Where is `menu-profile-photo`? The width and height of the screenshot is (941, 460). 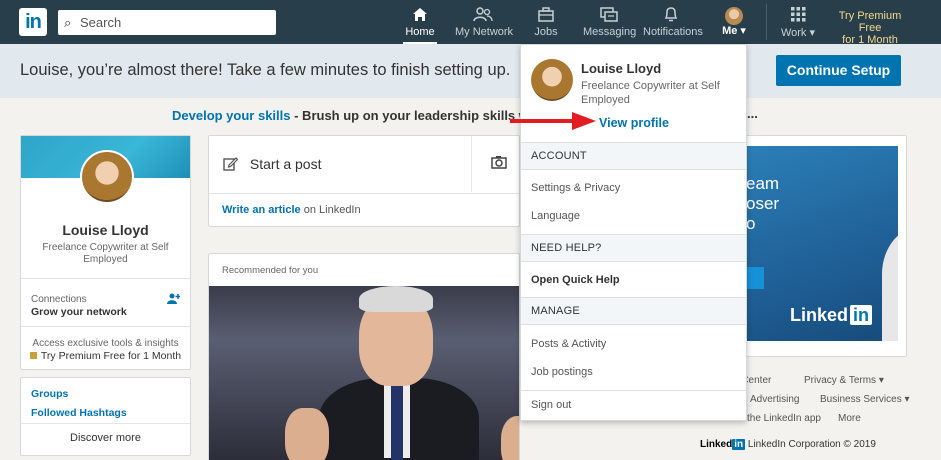
menu-profile-photo is located at coordinates (552, 80).